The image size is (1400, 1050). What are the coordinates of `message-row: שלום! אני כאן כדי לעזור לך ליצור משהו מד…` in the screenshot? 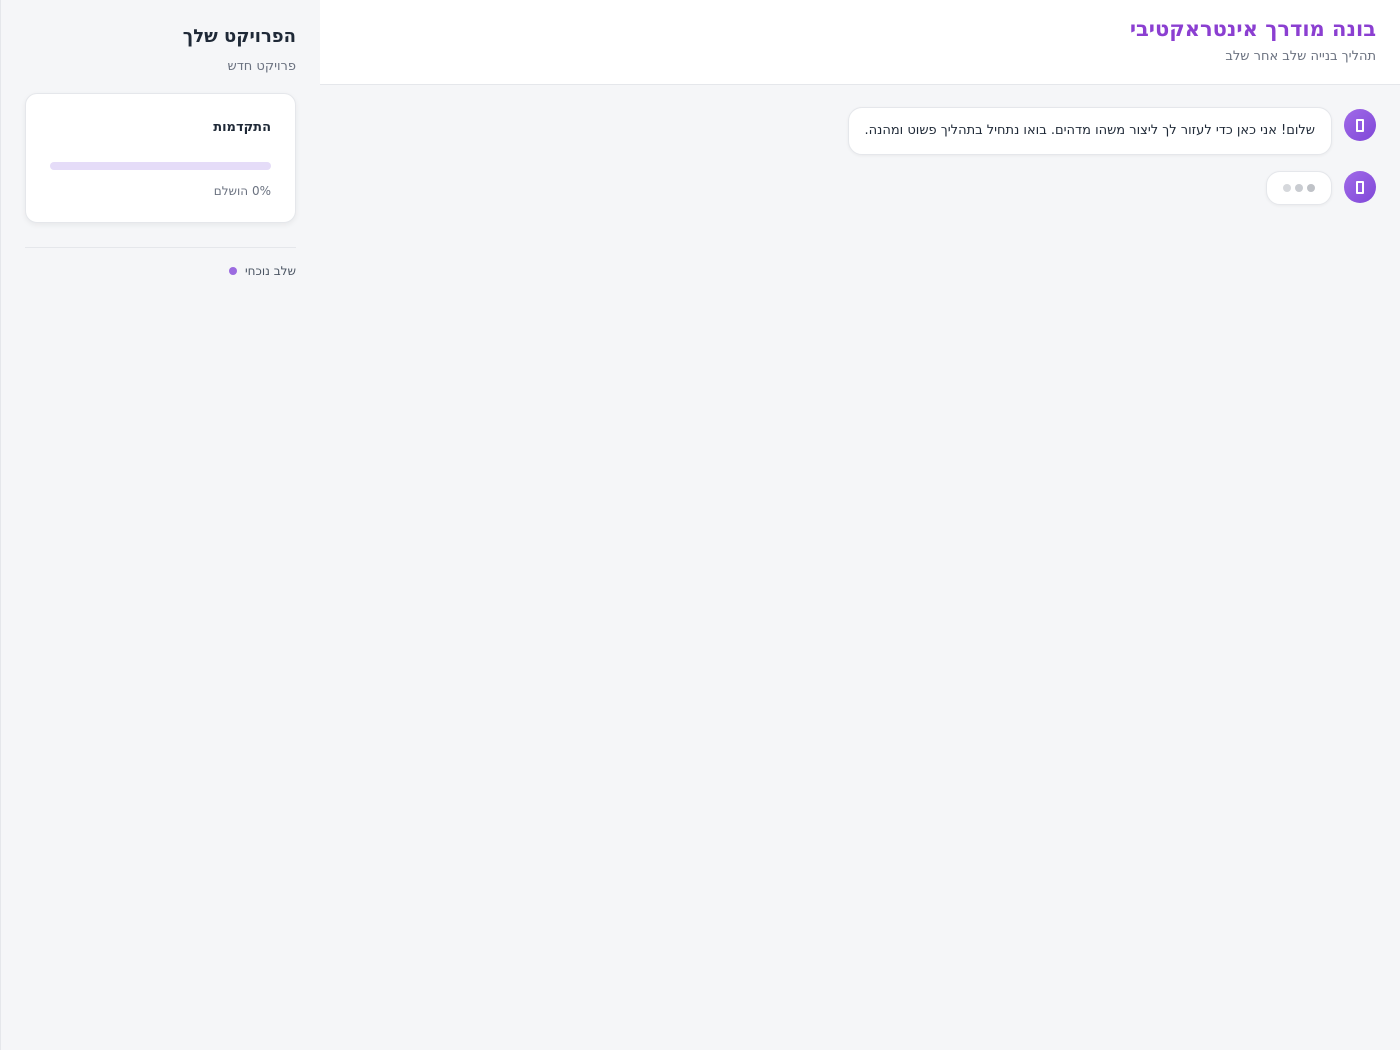 It's located at (860, 131).